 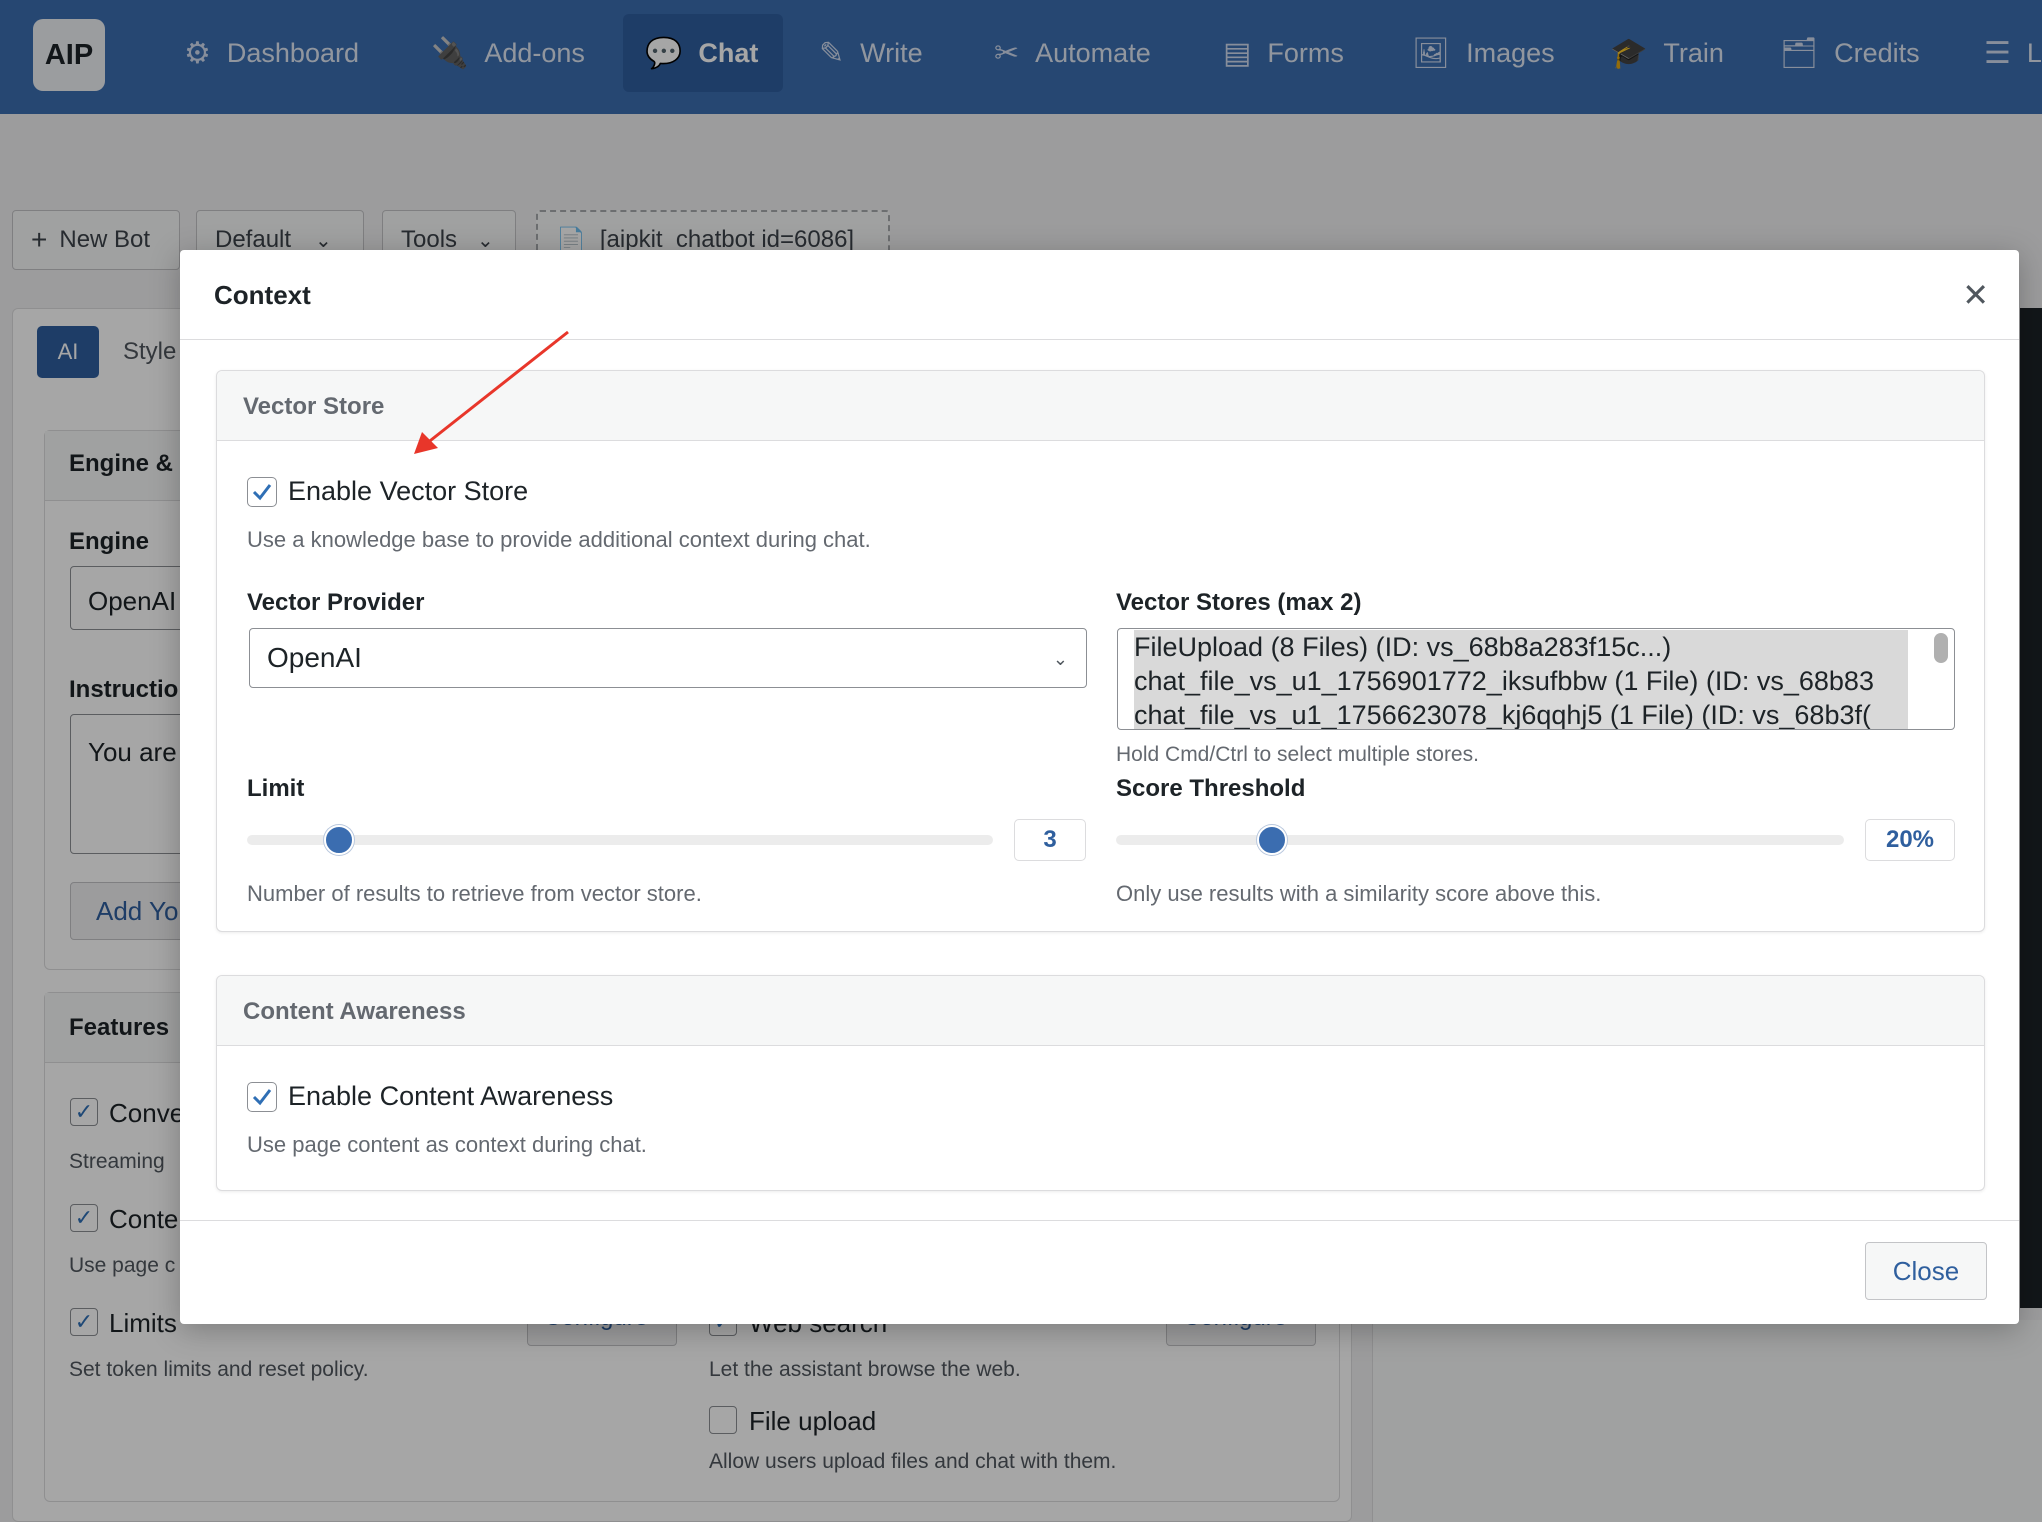 What do you see at coordinates (1941, 648) in the screenshot?
I see `scrollbar-thumb` at bounding box center [1941, 648].